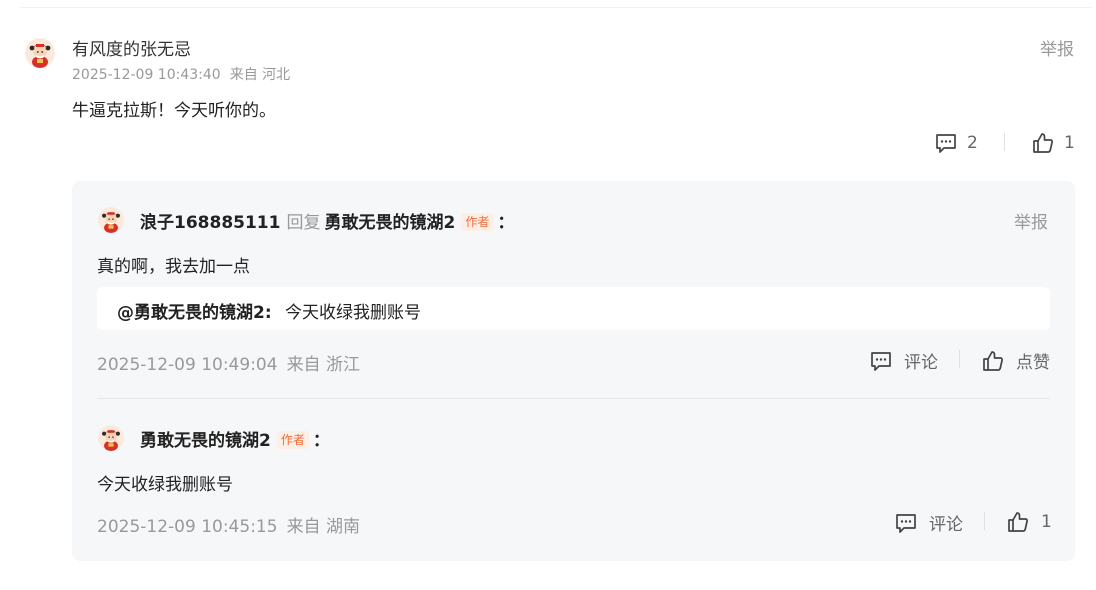 The image size is (1096, 590). What do you see at coordinates (146, 75) in the screenshot?
I see `comment-timestamp: 2025-12-09 10:43:40` at bounding box center [146, 75].